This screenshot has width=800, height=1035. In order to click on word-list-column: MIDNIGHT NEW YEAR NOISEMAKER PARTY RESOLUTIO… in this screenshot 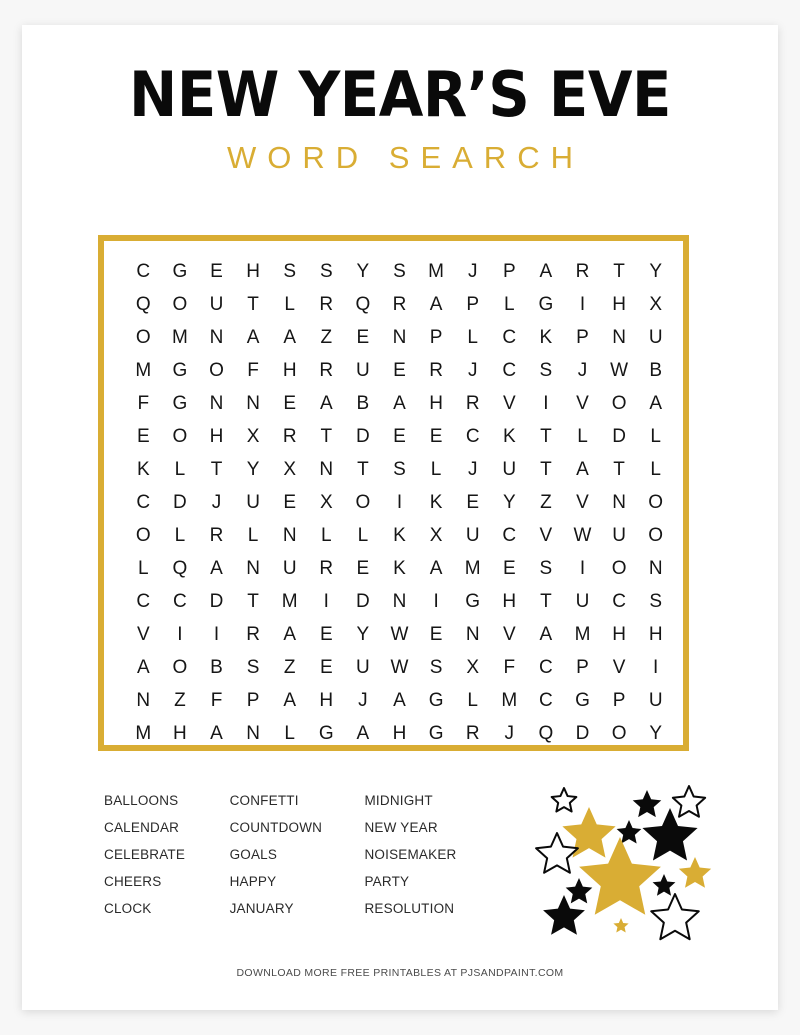, I will do `click(434, 854)`.